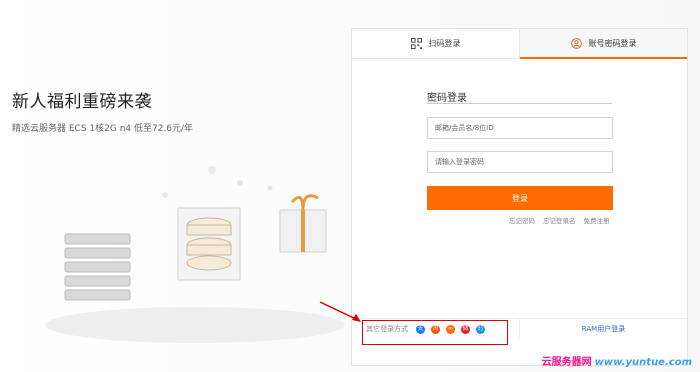  Describe the element at coordinates (435, 332) in the screenshot. I see `annotation-highlight-box` at that location.